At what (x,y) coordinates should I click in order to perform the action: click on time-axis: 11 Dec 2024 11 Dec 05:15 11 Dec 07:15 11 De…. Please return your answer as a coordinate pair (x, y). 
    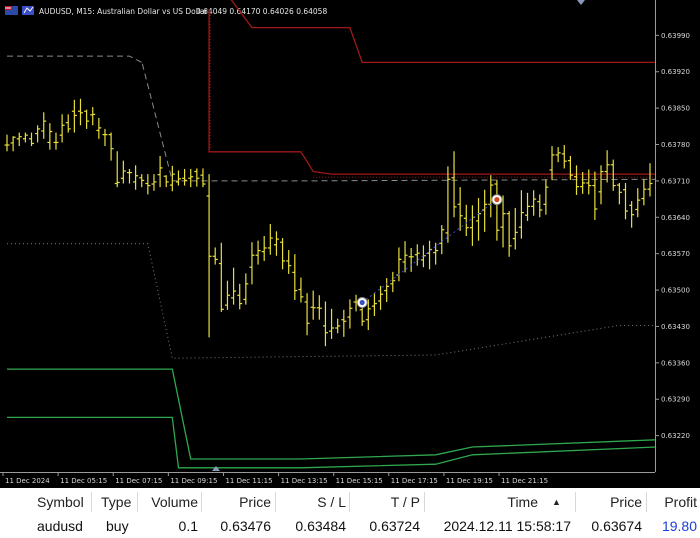
    Looking at the image, I should click on (327, 478).